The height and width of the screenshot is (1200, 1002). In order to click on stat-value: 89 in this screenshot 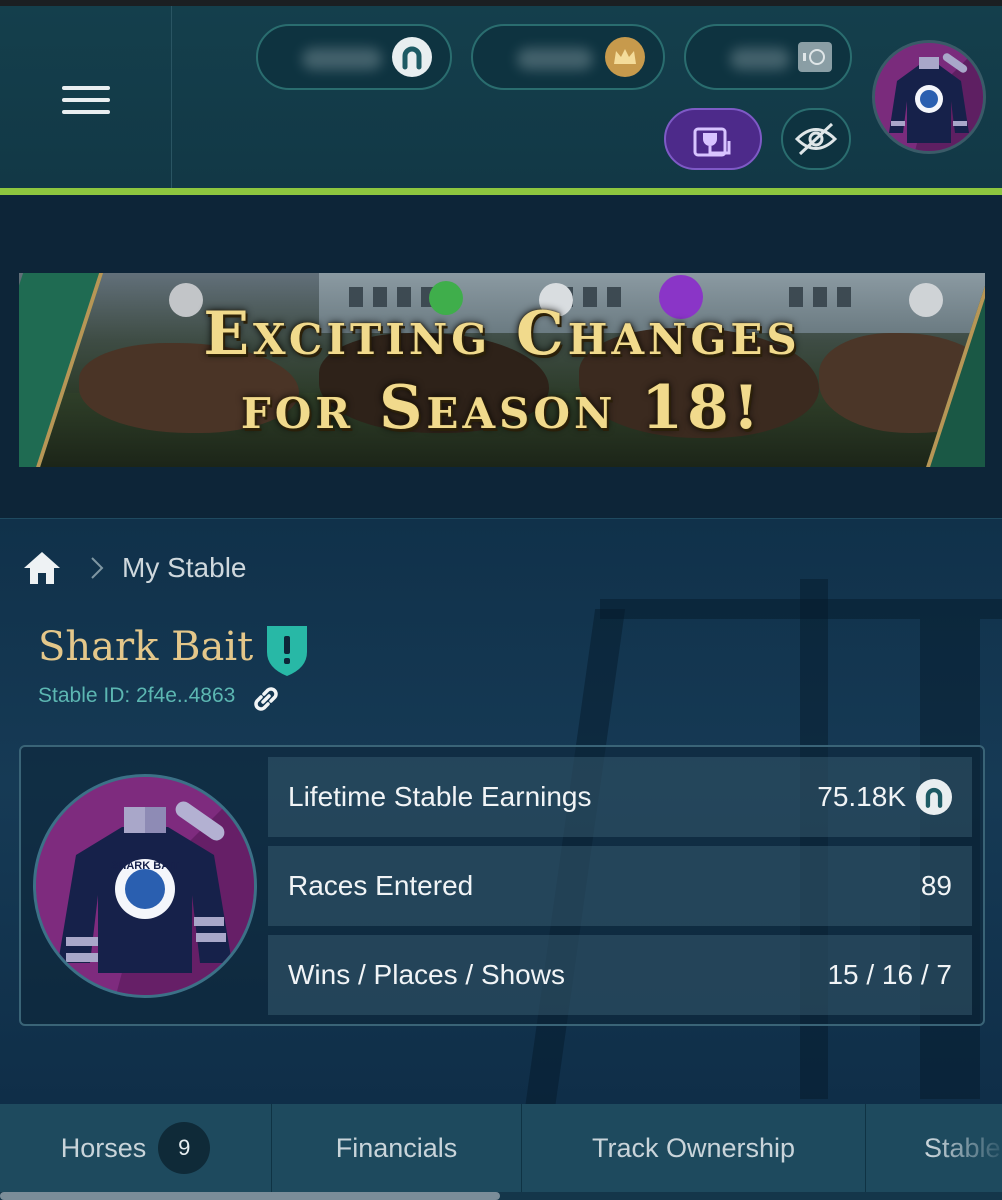, I will do `click(936, 885)`.